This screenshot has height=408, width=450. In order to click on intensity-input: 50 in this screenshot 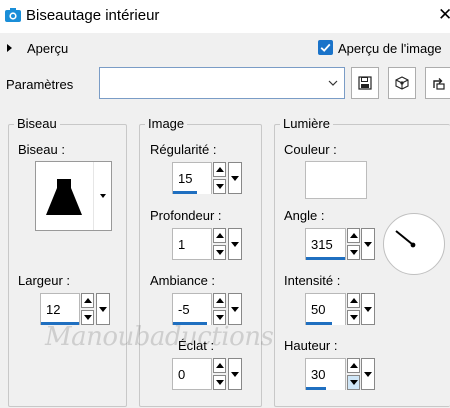, I will do `click(325, 309)`.